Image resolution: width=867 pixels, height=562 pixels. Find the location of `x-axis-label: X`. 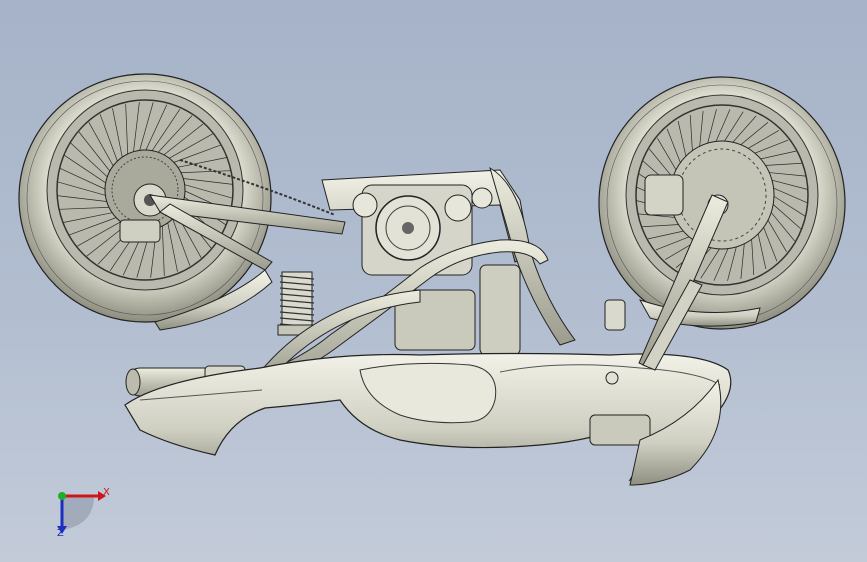

x-axis-label: X is located at coordinates (106, 492).